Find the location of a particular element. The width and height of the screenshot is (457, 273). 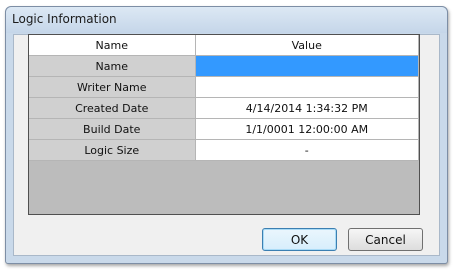

table-row: Build Date 1/1/0001 12:00:00 AM is located at coordinates (224, 129).